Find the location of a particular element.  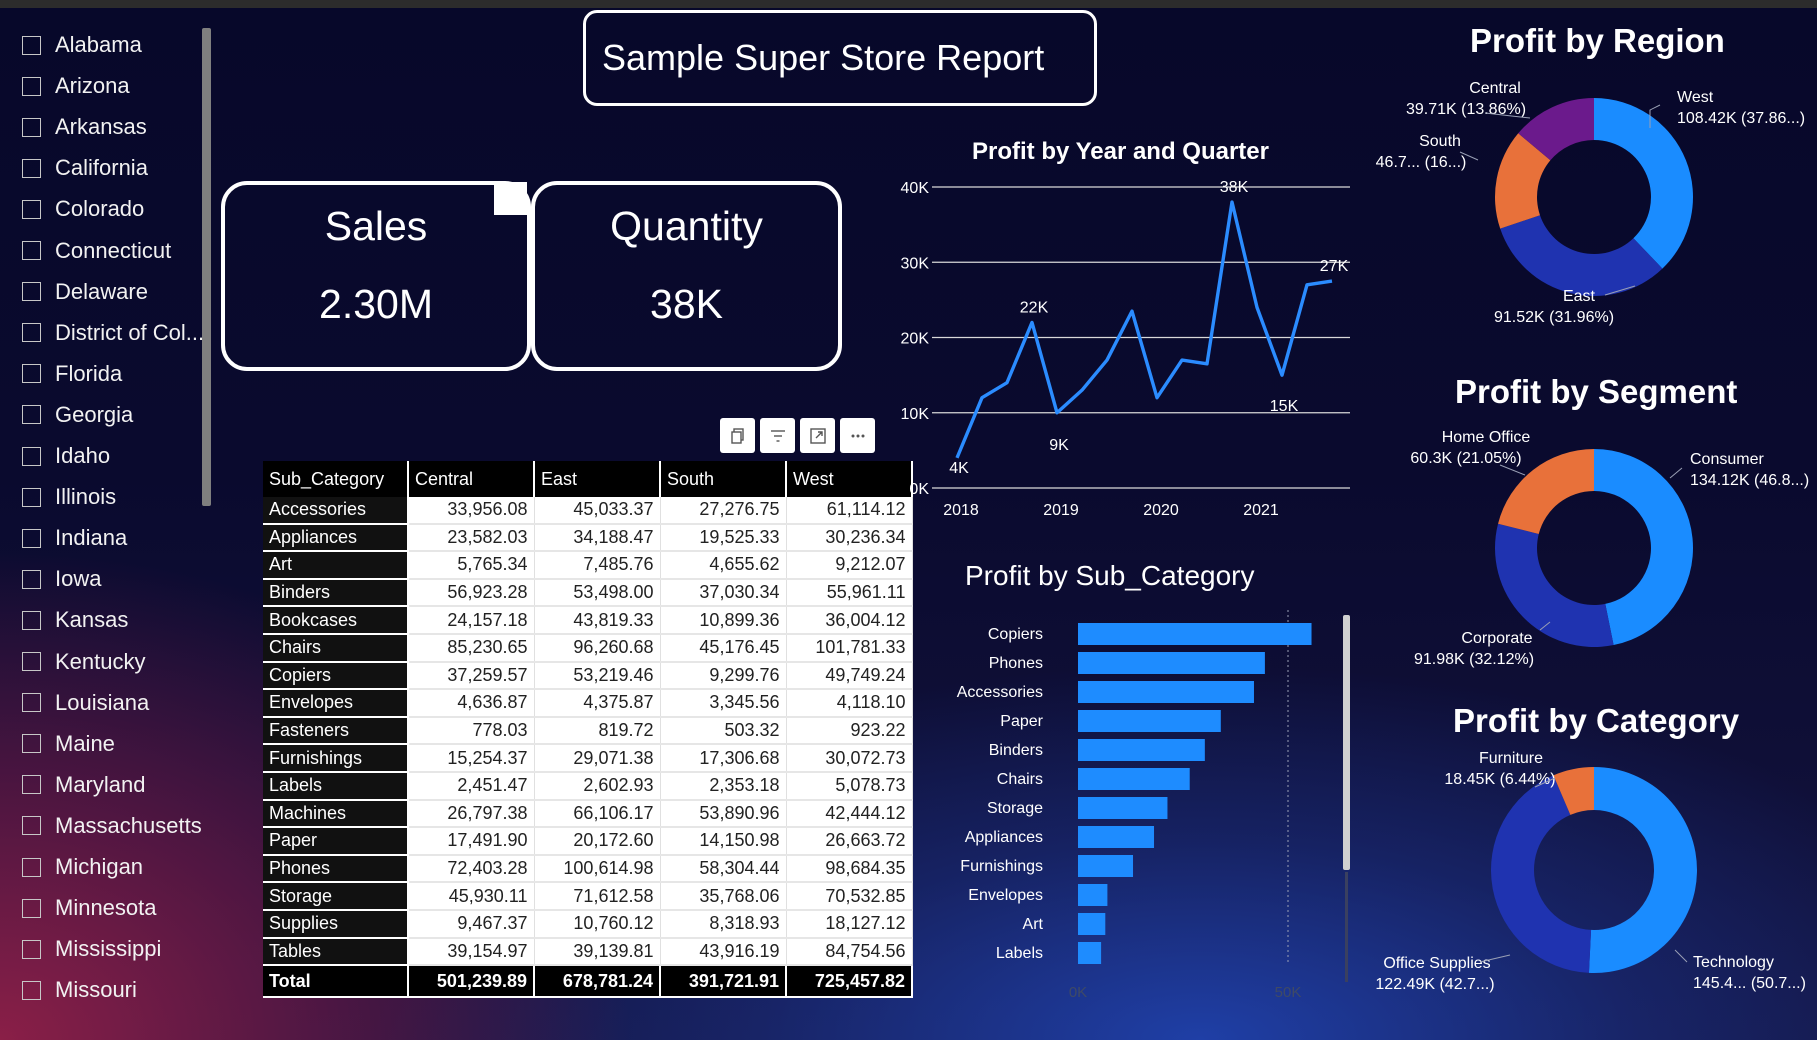

slicer-item: Delaware is located at coordinates (85, 292).